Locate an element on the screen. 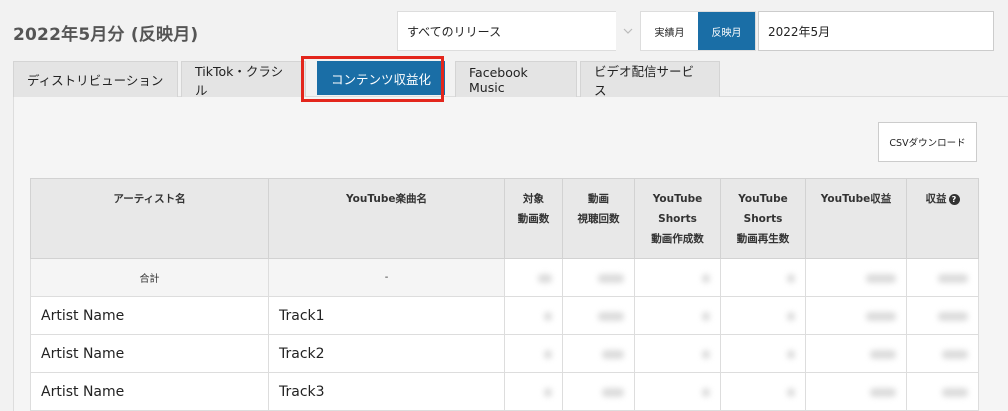  table-row: Artist Name Track3 is located at coordinates (504, 391).